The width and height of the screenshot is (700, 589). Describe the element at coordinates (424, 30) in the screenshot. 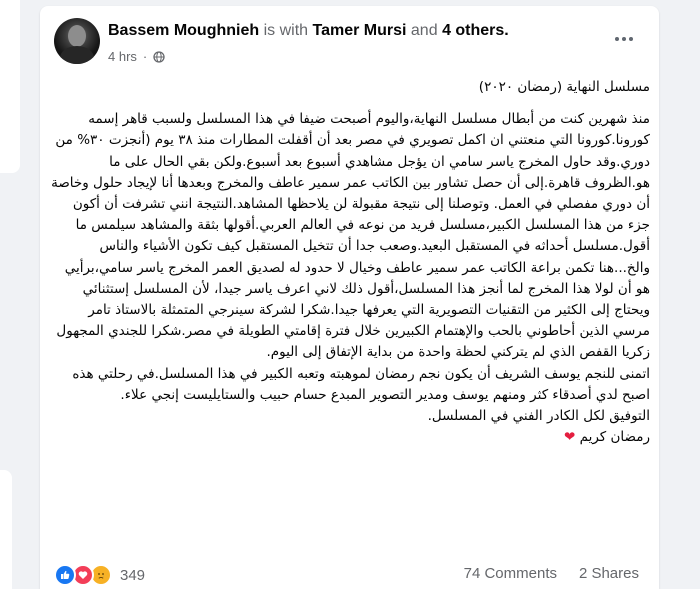

I see `and-text: and` at that location.